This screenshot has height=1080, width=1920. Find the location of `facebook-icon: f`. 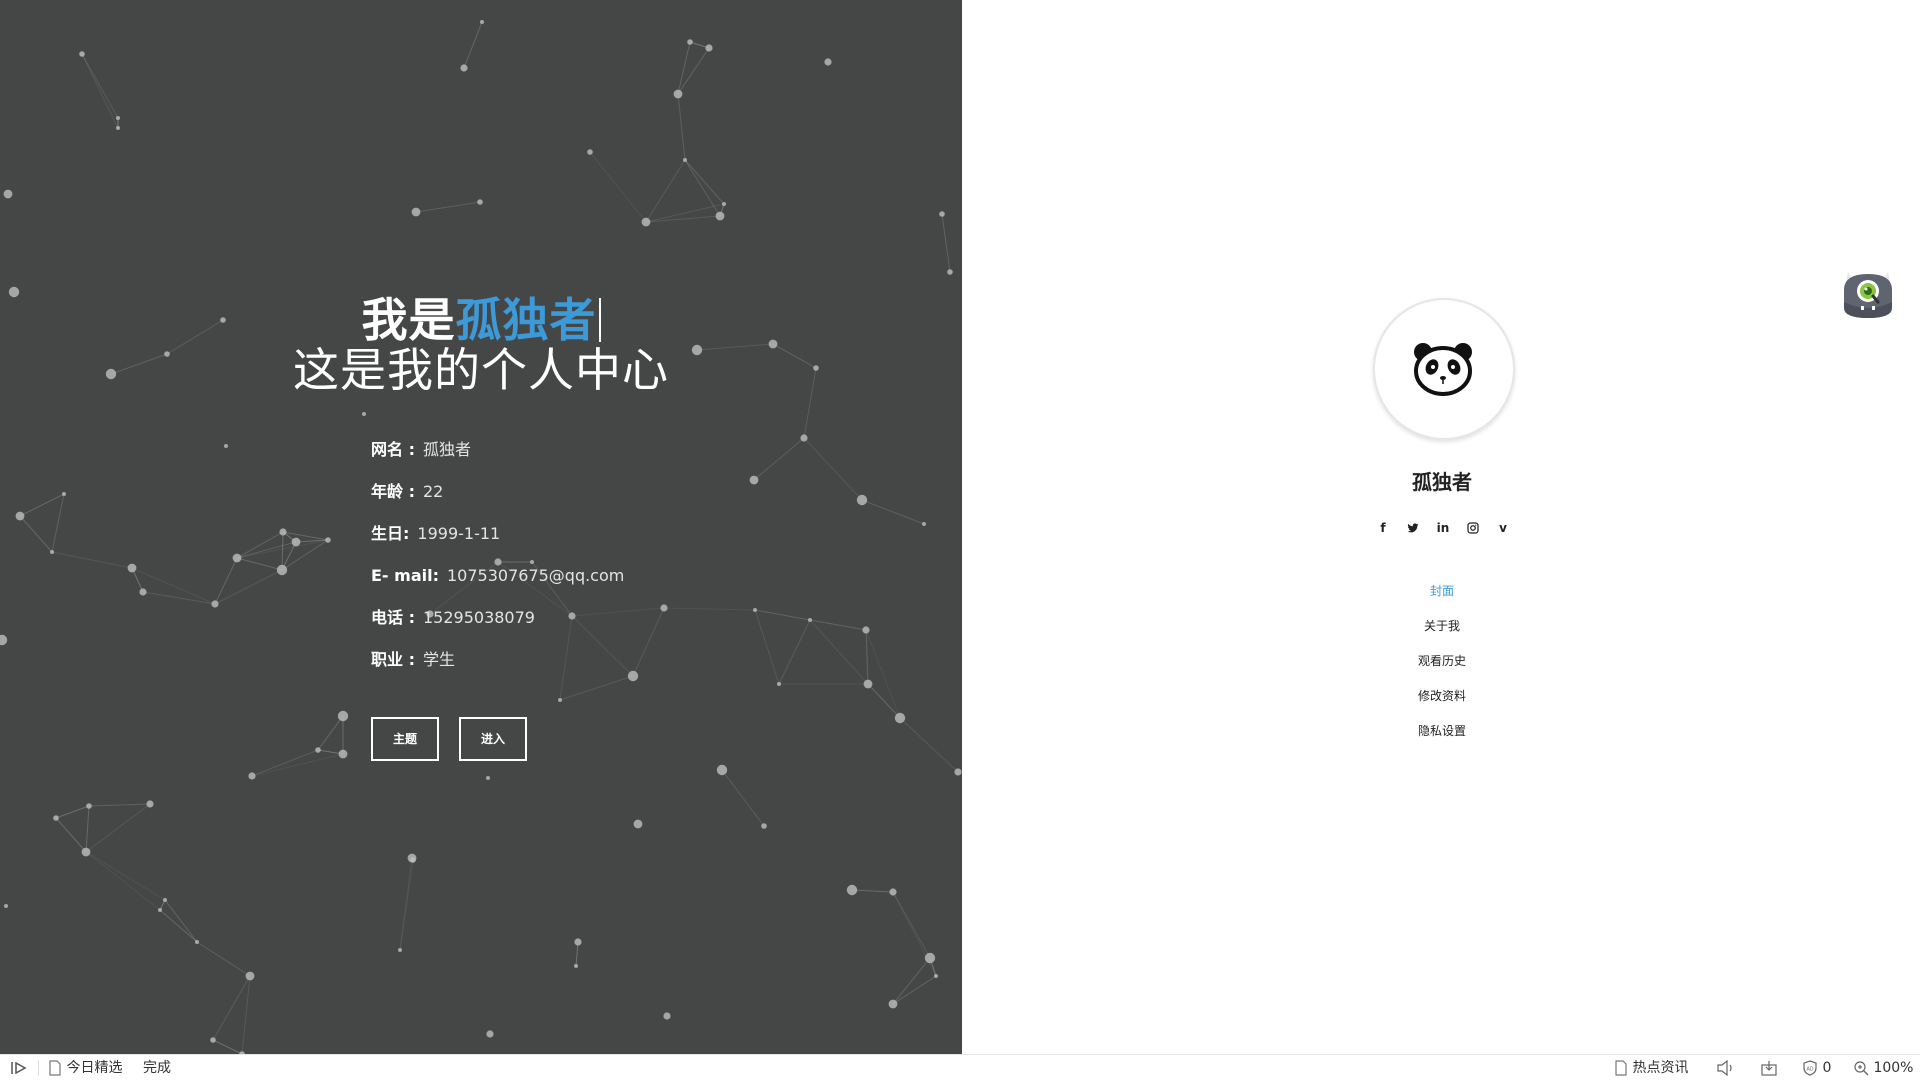

facebook-icon: f is located at coordinates (1383, 528).